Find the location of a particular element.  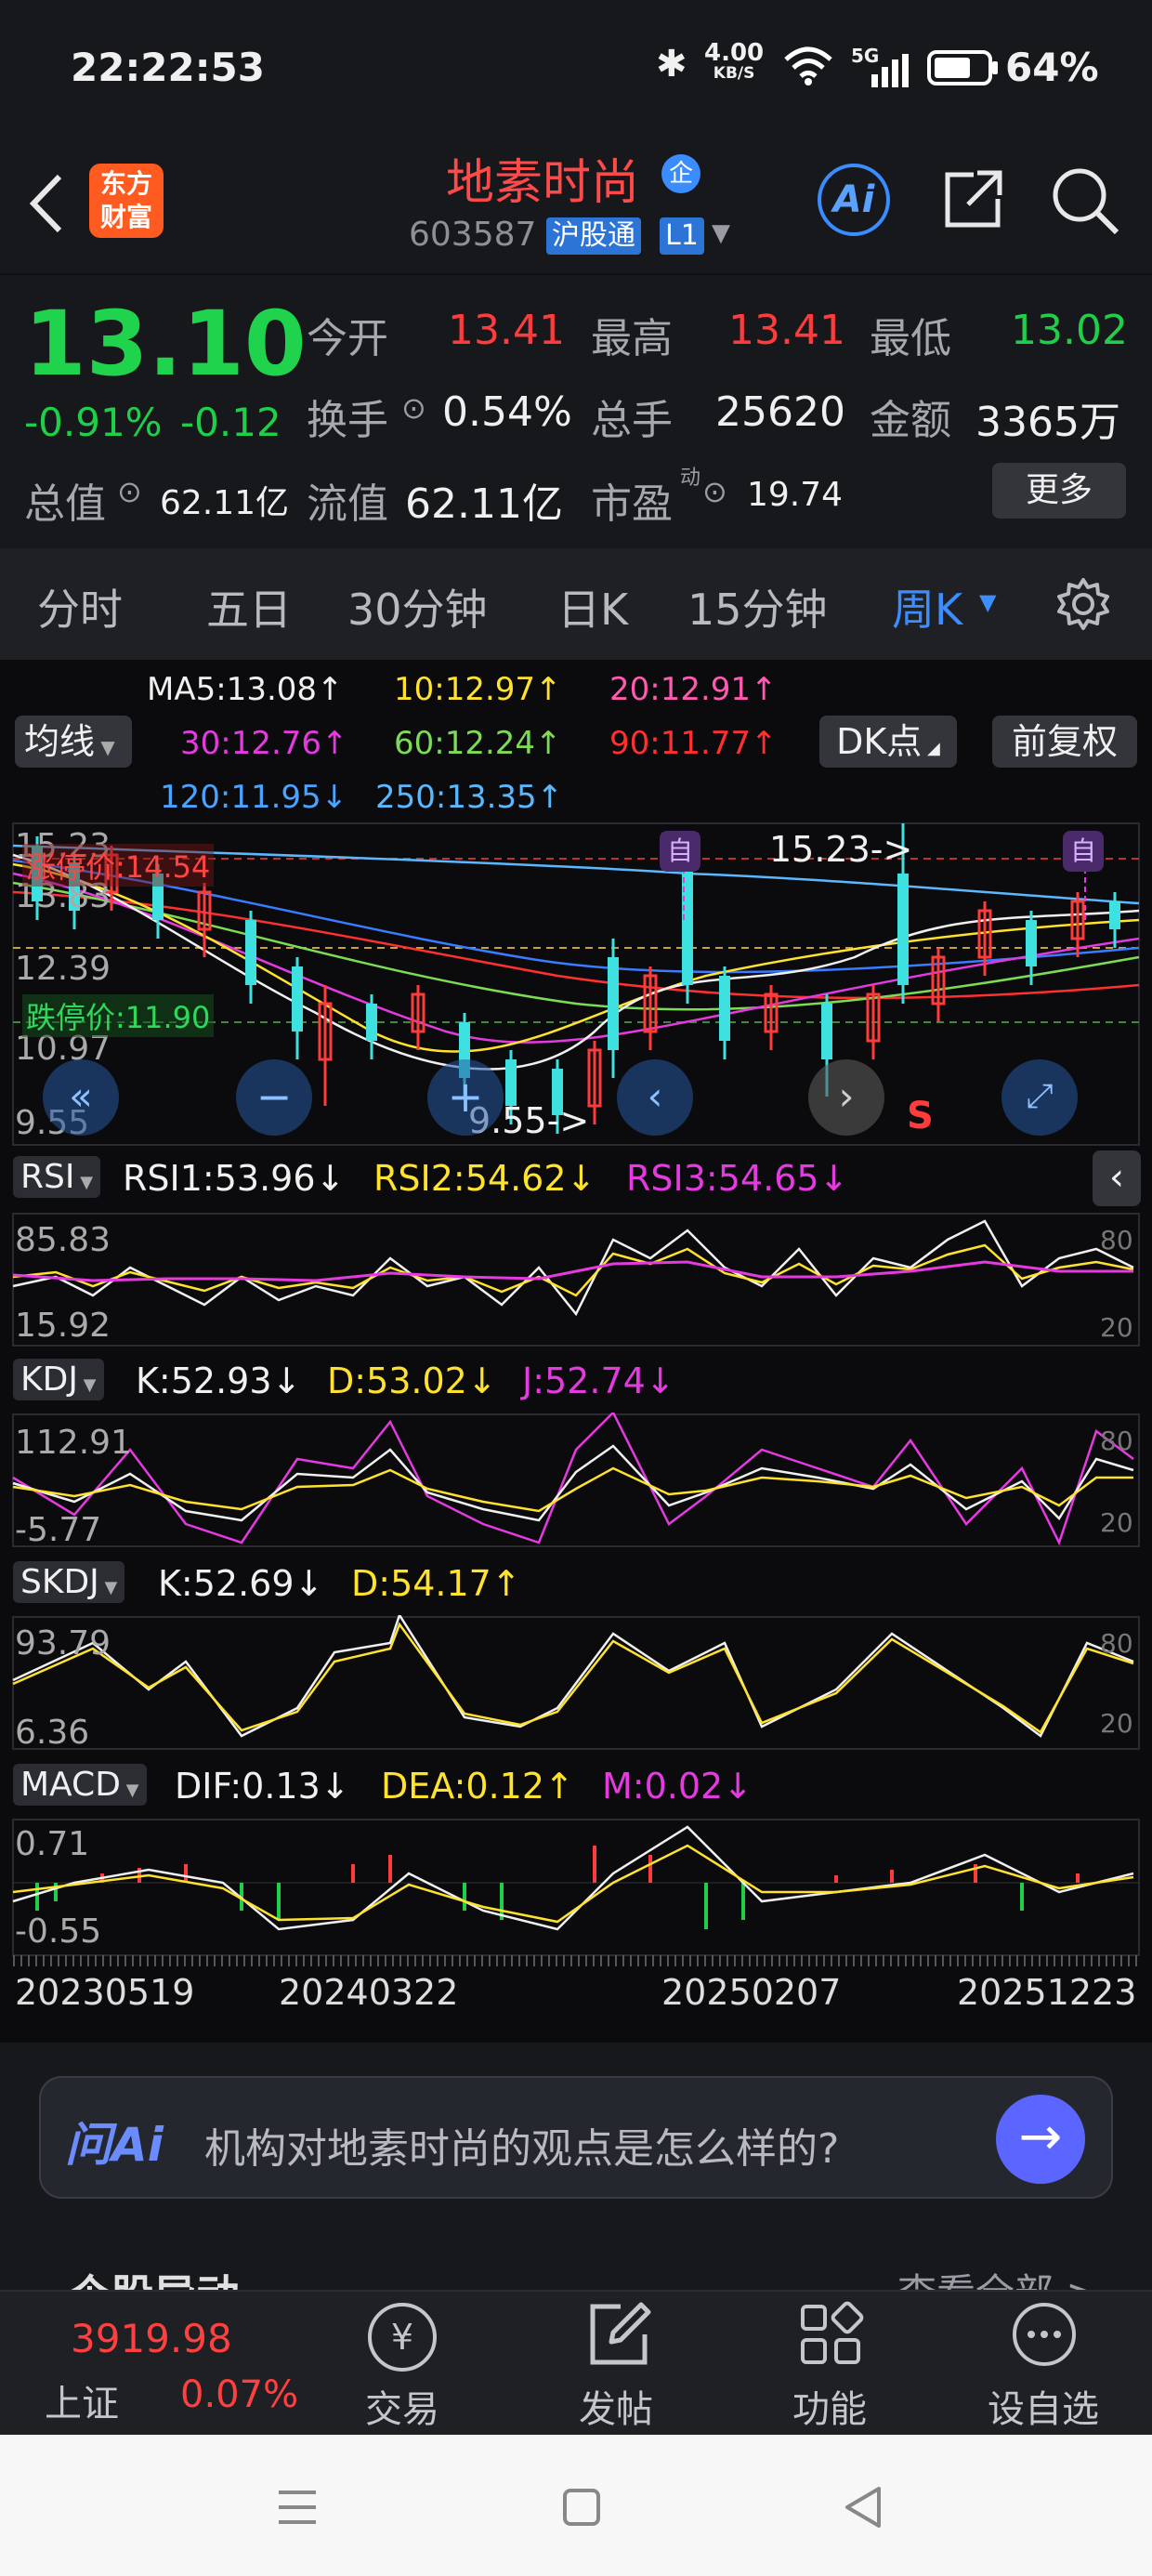

index-change: 0.07% is located at coordinates (239, 2394).